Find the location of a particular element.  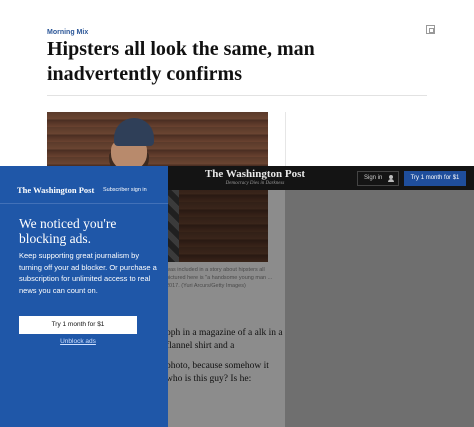

topbar-subscribe-button: Try 1 month for $1 is located at coordinates (435, 178).